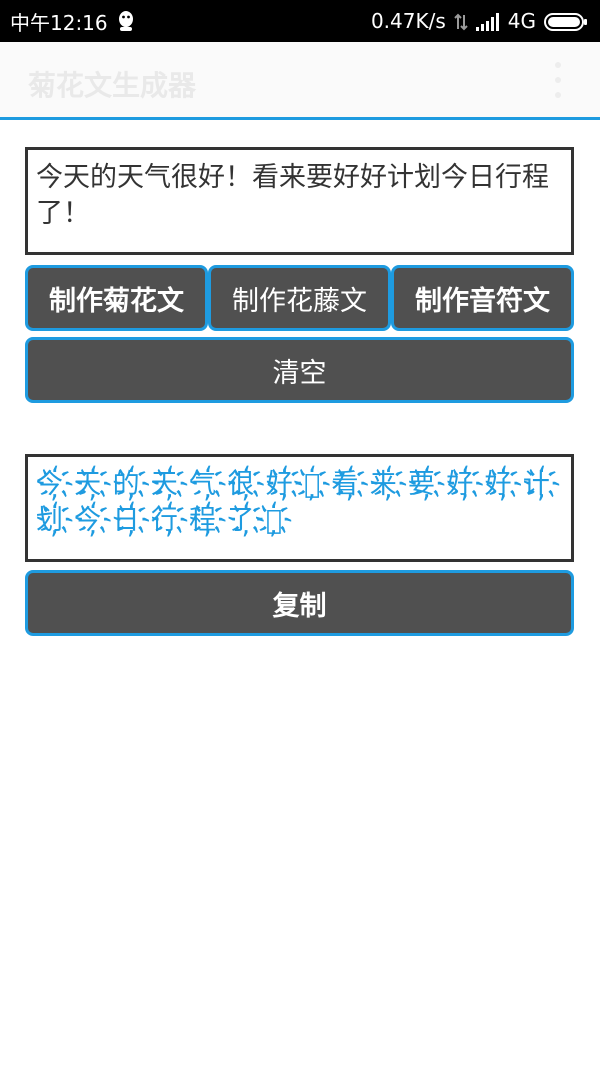  I want to click on data-transfer-icon, so click(461, 21).